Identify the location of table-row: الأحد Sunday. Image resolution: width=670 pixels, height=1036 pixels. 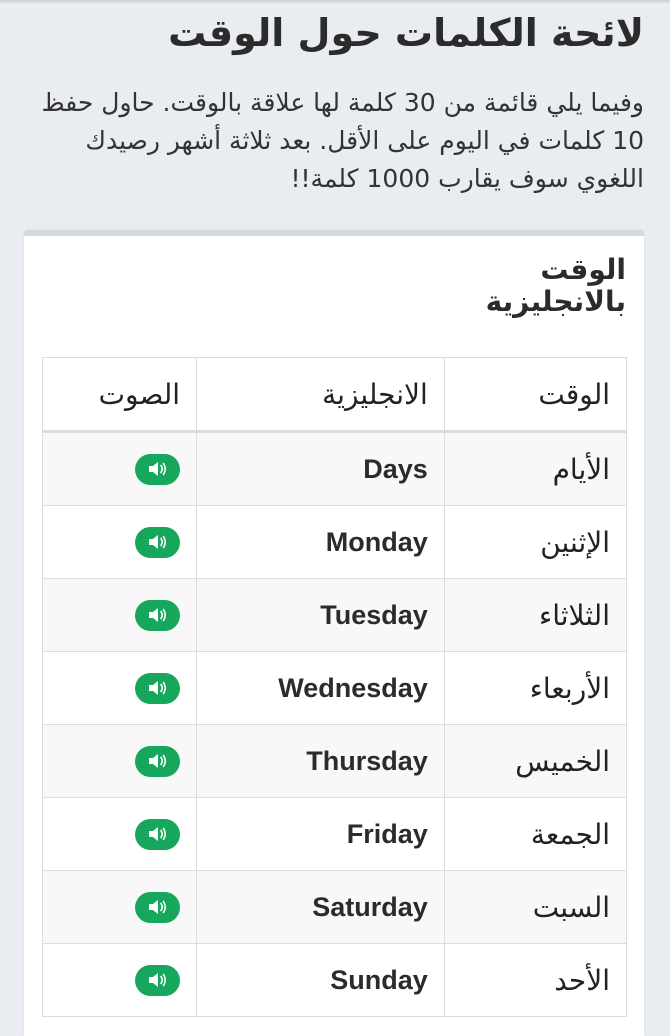
(334, 980).